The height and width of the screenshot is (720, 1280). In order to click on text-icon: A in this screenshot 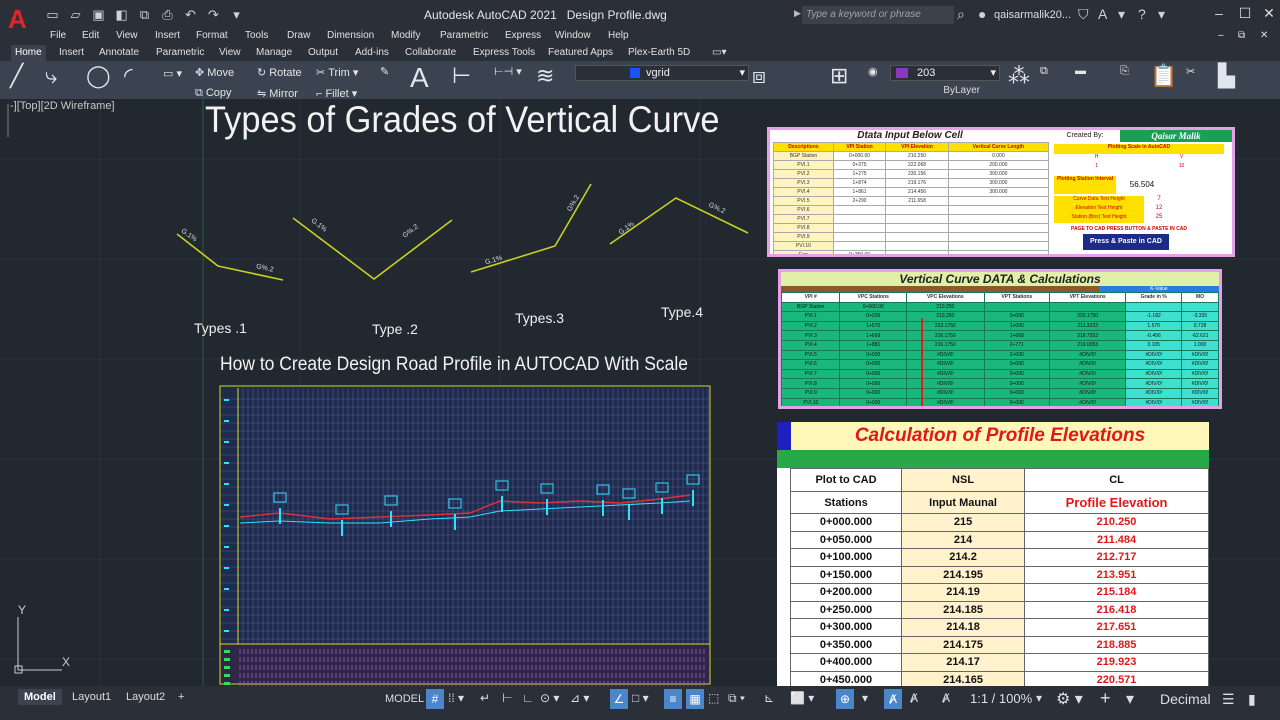, I will do `click(419, 78)`.